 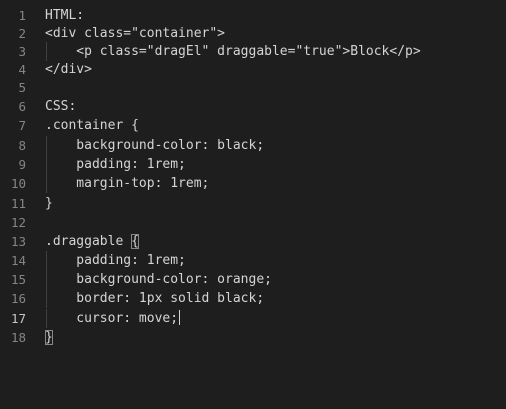 I want to click on matched-bracket-close: }, so click(x=49, y=337).